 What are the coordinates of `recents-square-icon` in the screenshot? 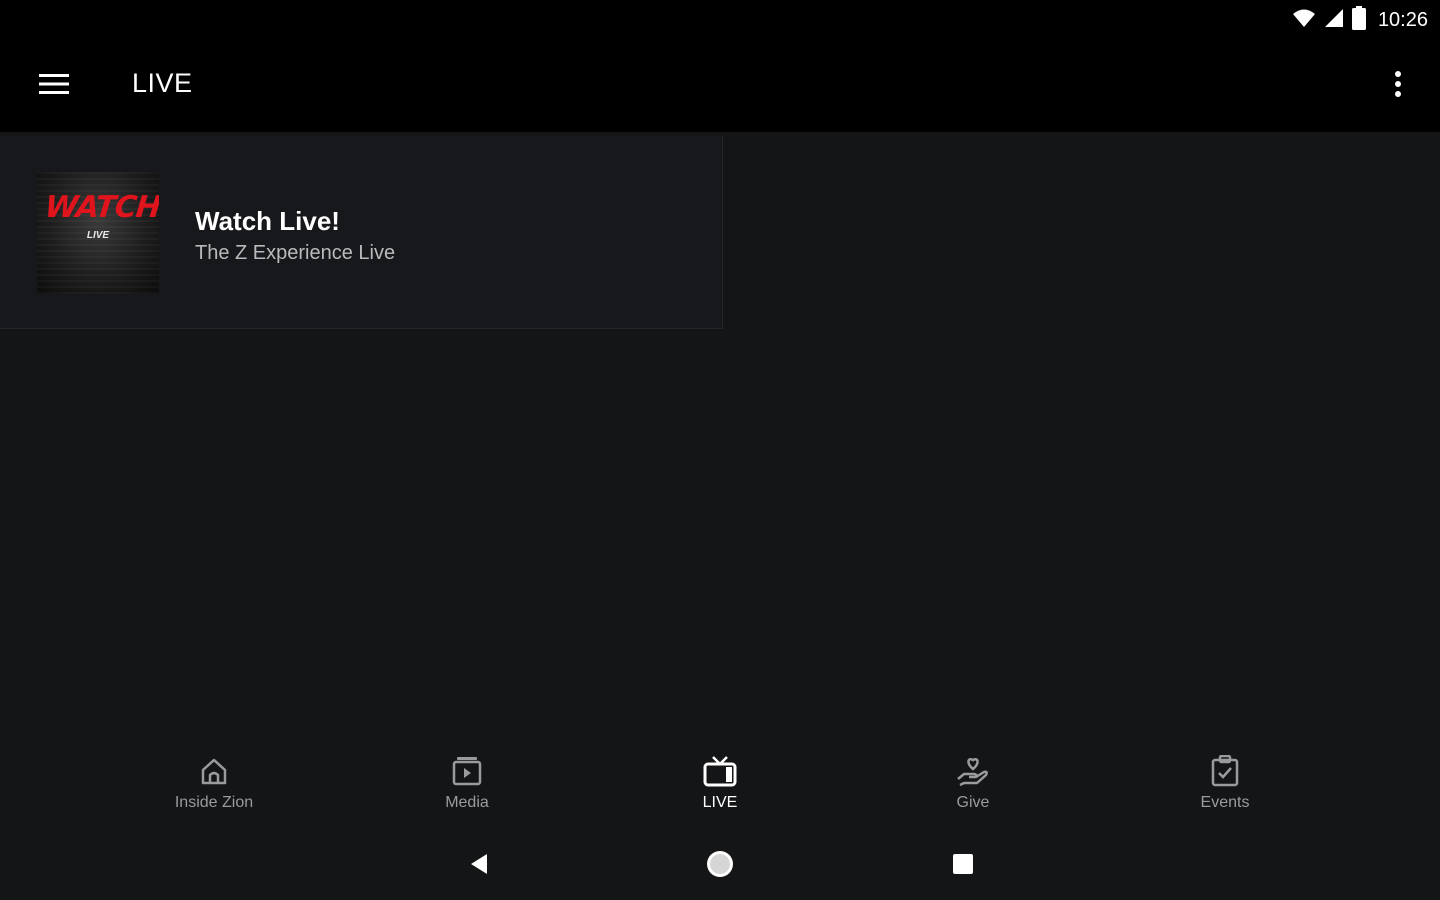 It's located at (963, 866).